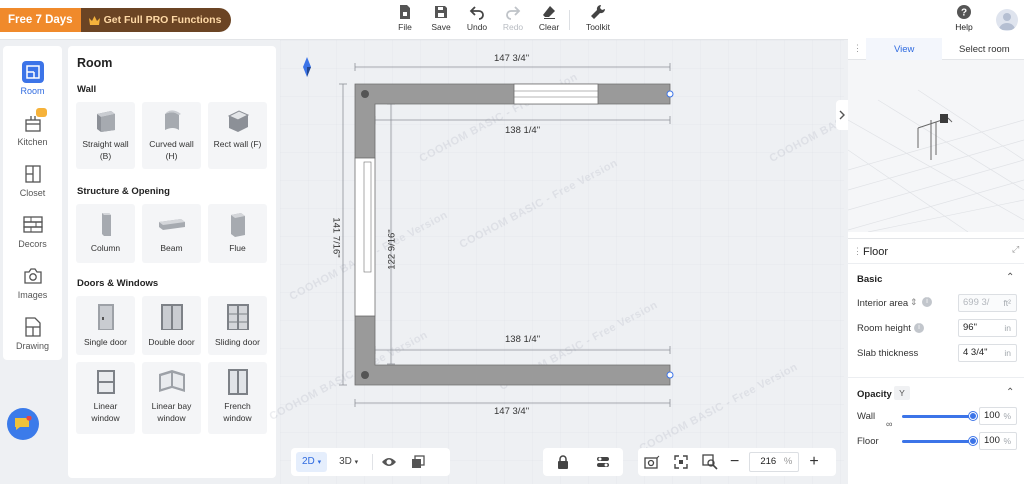 This screenshot has height=484, width=1024. I want to click on dimension-inner-left: 122 9/16", so click(392, 249).